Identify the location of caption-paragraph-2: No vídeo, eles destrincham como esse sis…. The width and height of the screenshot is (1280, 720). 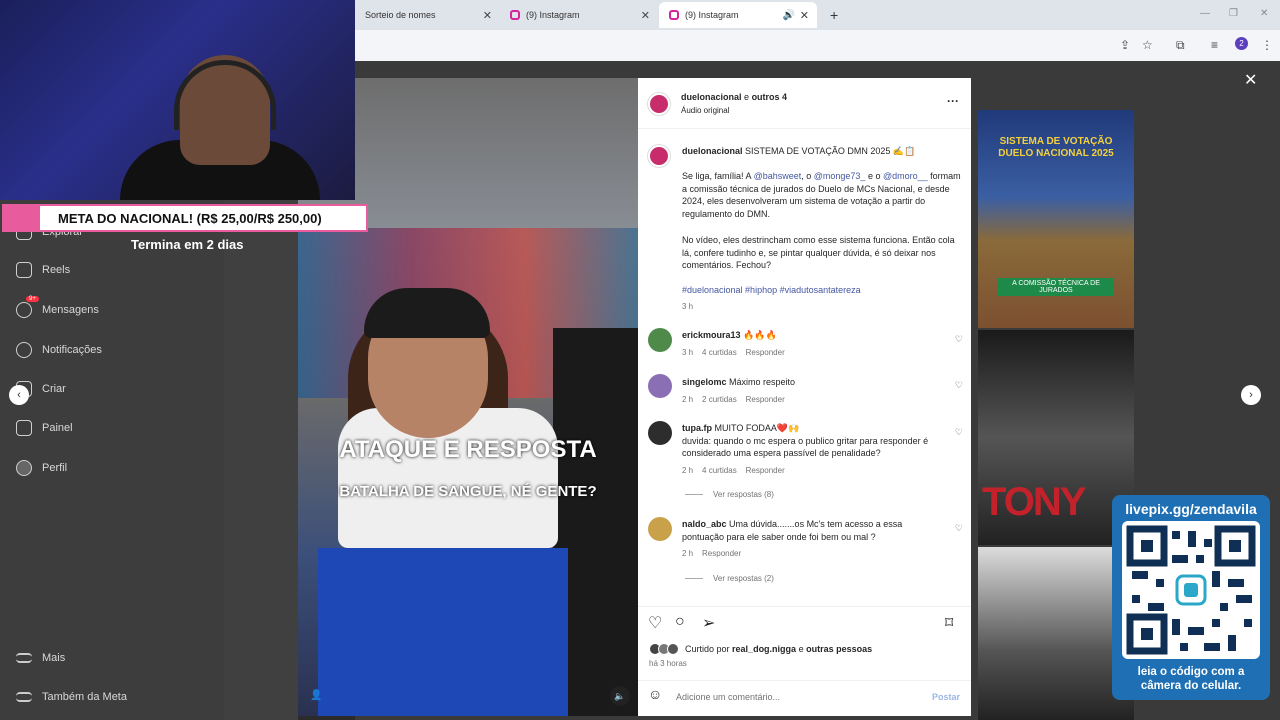
(818, 253).